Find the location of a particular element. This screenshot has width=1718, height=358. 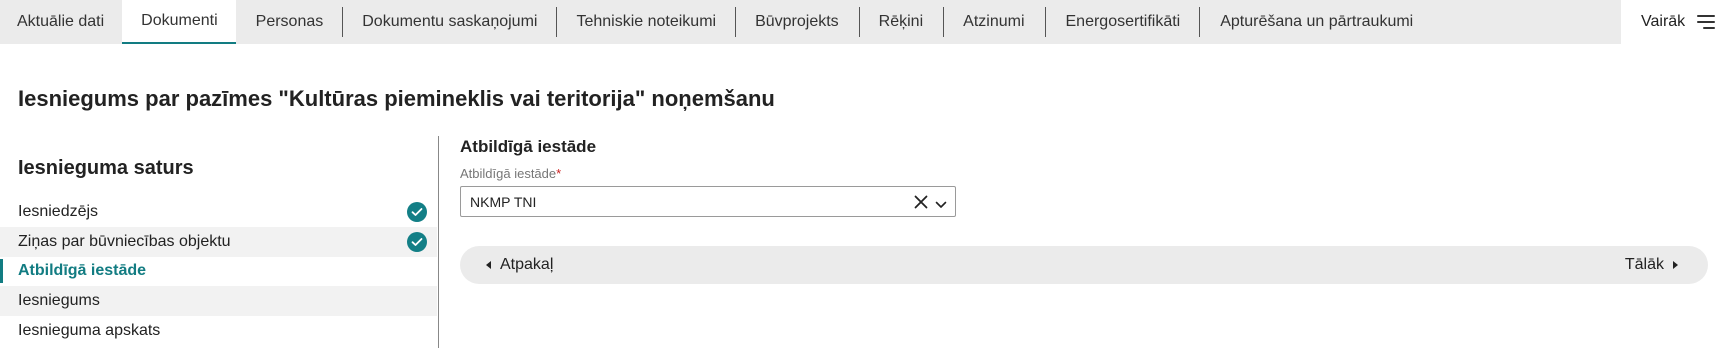

responsible-institution-select: NKMP TNI is located at coordinates (708, 201).